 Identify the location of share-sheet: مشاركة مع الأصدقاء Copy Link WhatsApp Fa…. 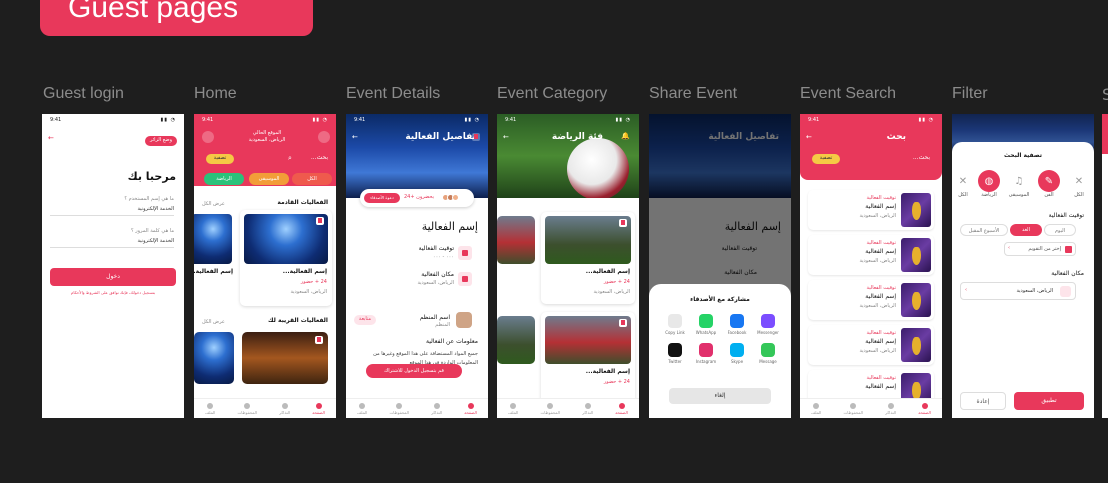
(720, 351).